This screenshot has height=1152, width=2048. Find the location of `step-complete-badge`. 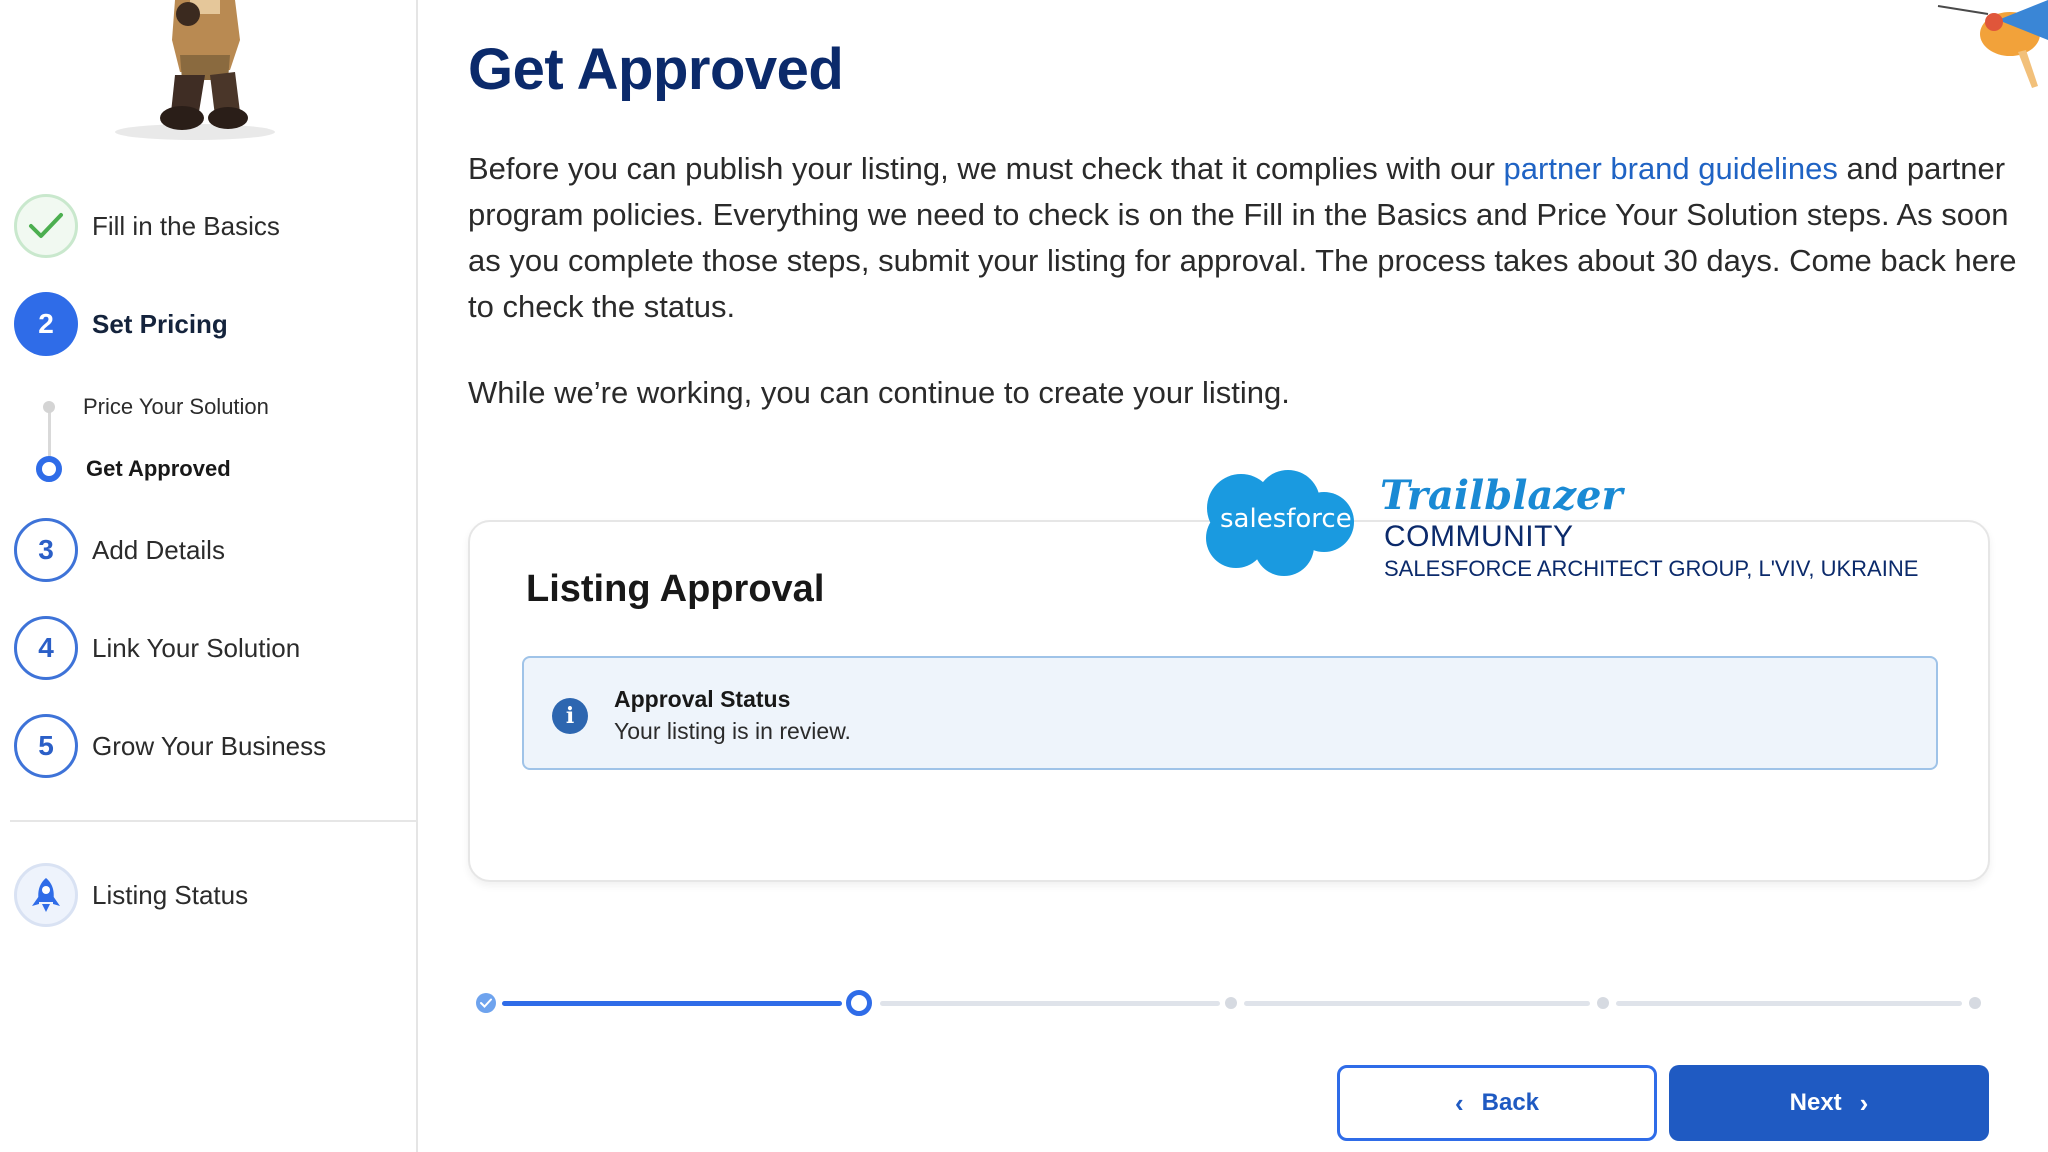

step-complete-badge is located at coordinates (46, 226).